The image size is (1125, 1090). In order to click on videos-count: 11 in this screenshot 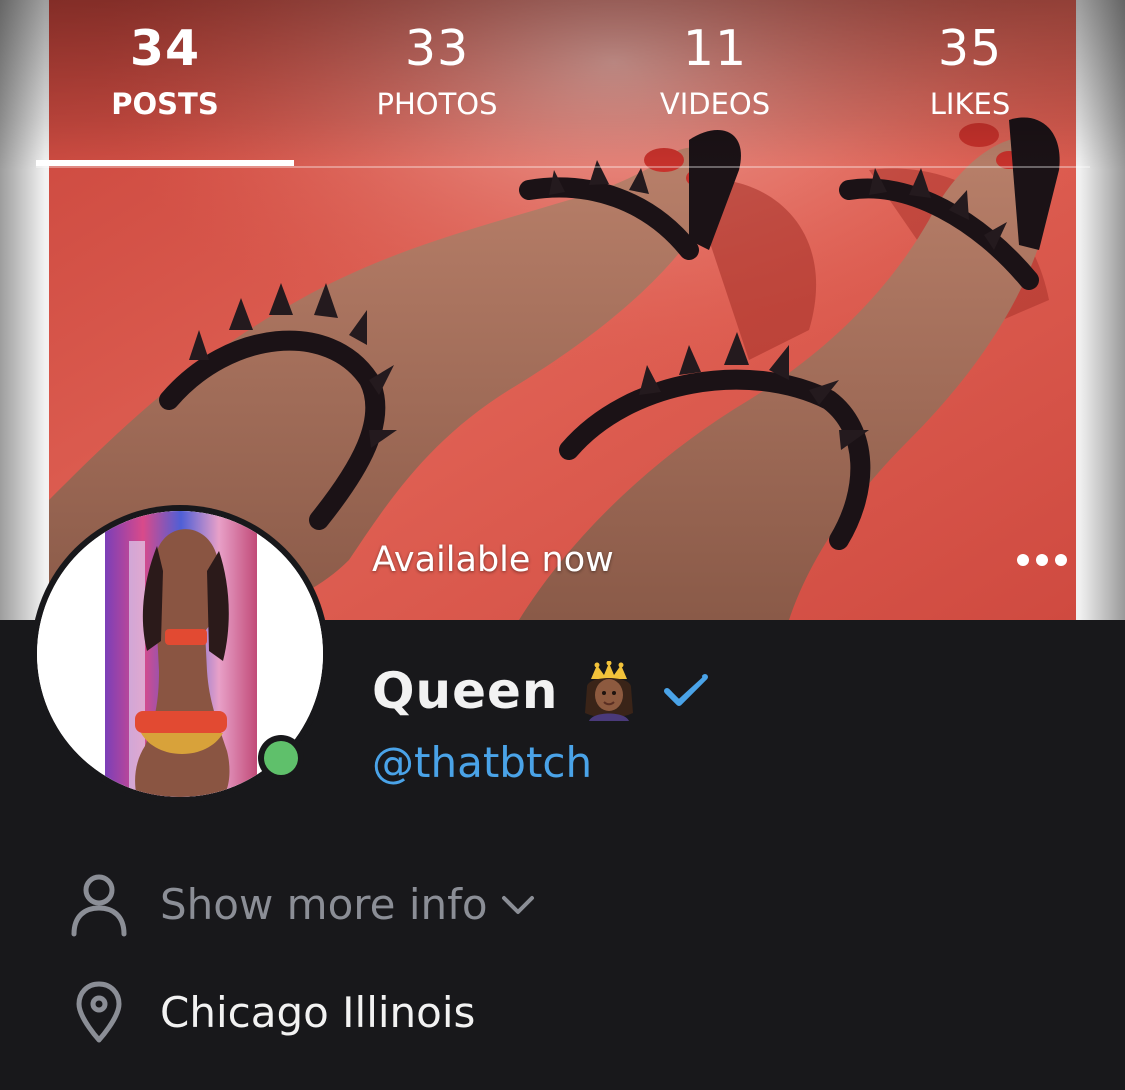, I will do `click(715, 48)`.